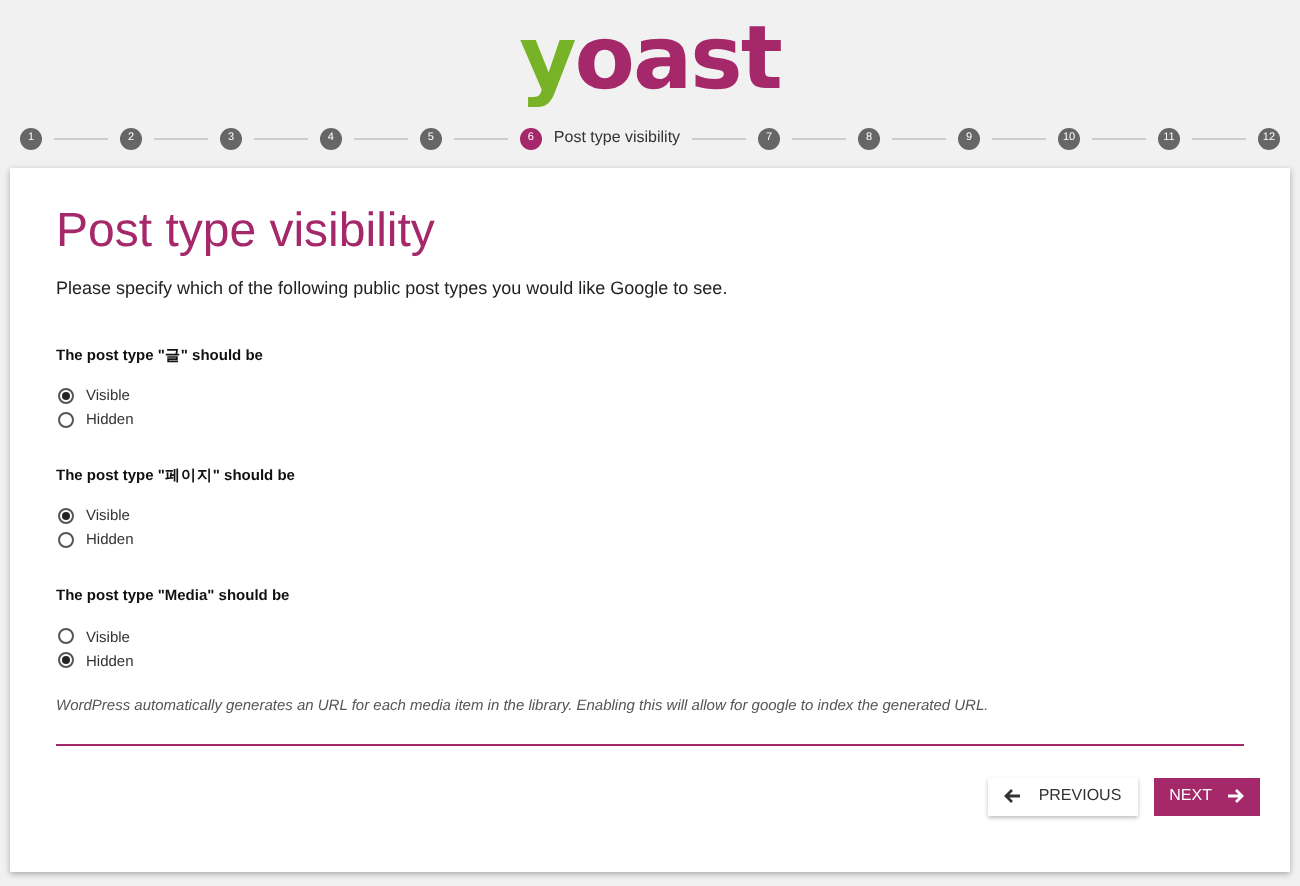 This screenshot has height=886, width=1300. I want to click on arrow-right-icon, so click(1235, 796).